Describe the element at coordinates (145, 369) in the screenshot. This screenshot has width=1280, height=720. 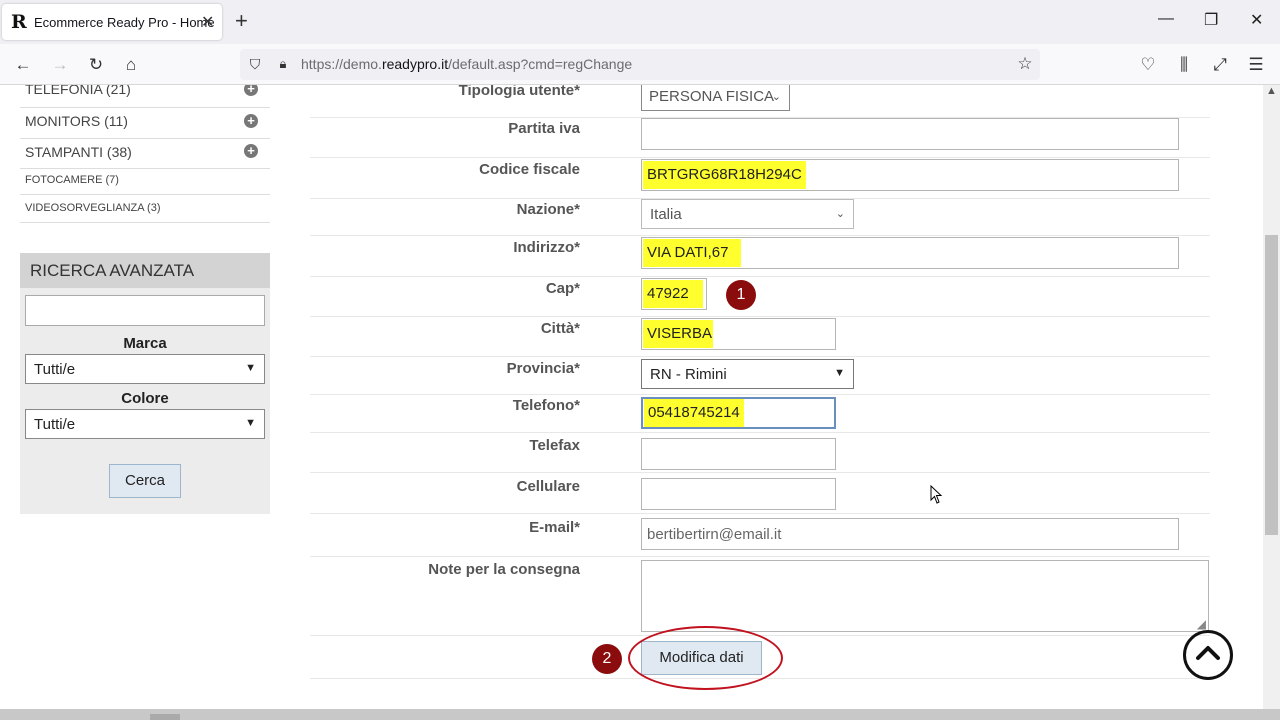
I see `brand-select: Tutti/e ▼` at that location.